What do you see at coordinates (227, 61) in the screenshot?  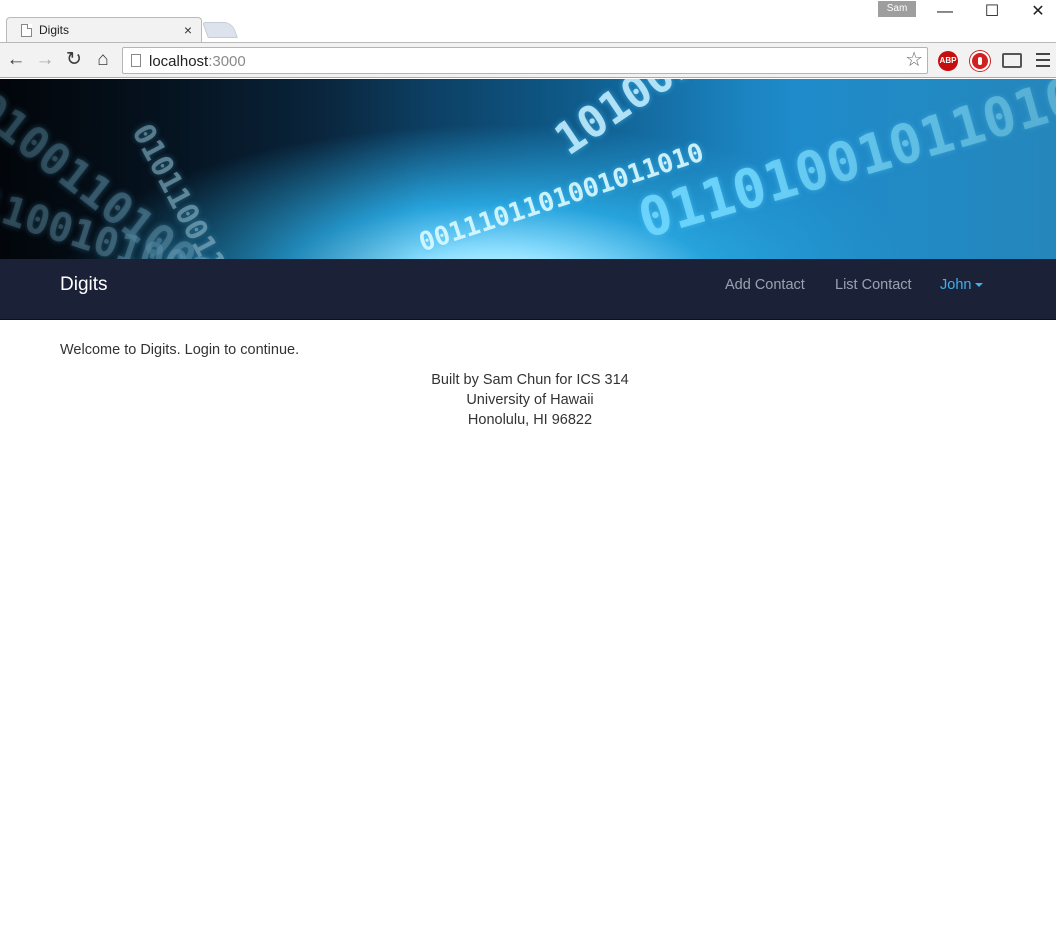 I see `url-port: :3000` at bounding box center [227, 61].